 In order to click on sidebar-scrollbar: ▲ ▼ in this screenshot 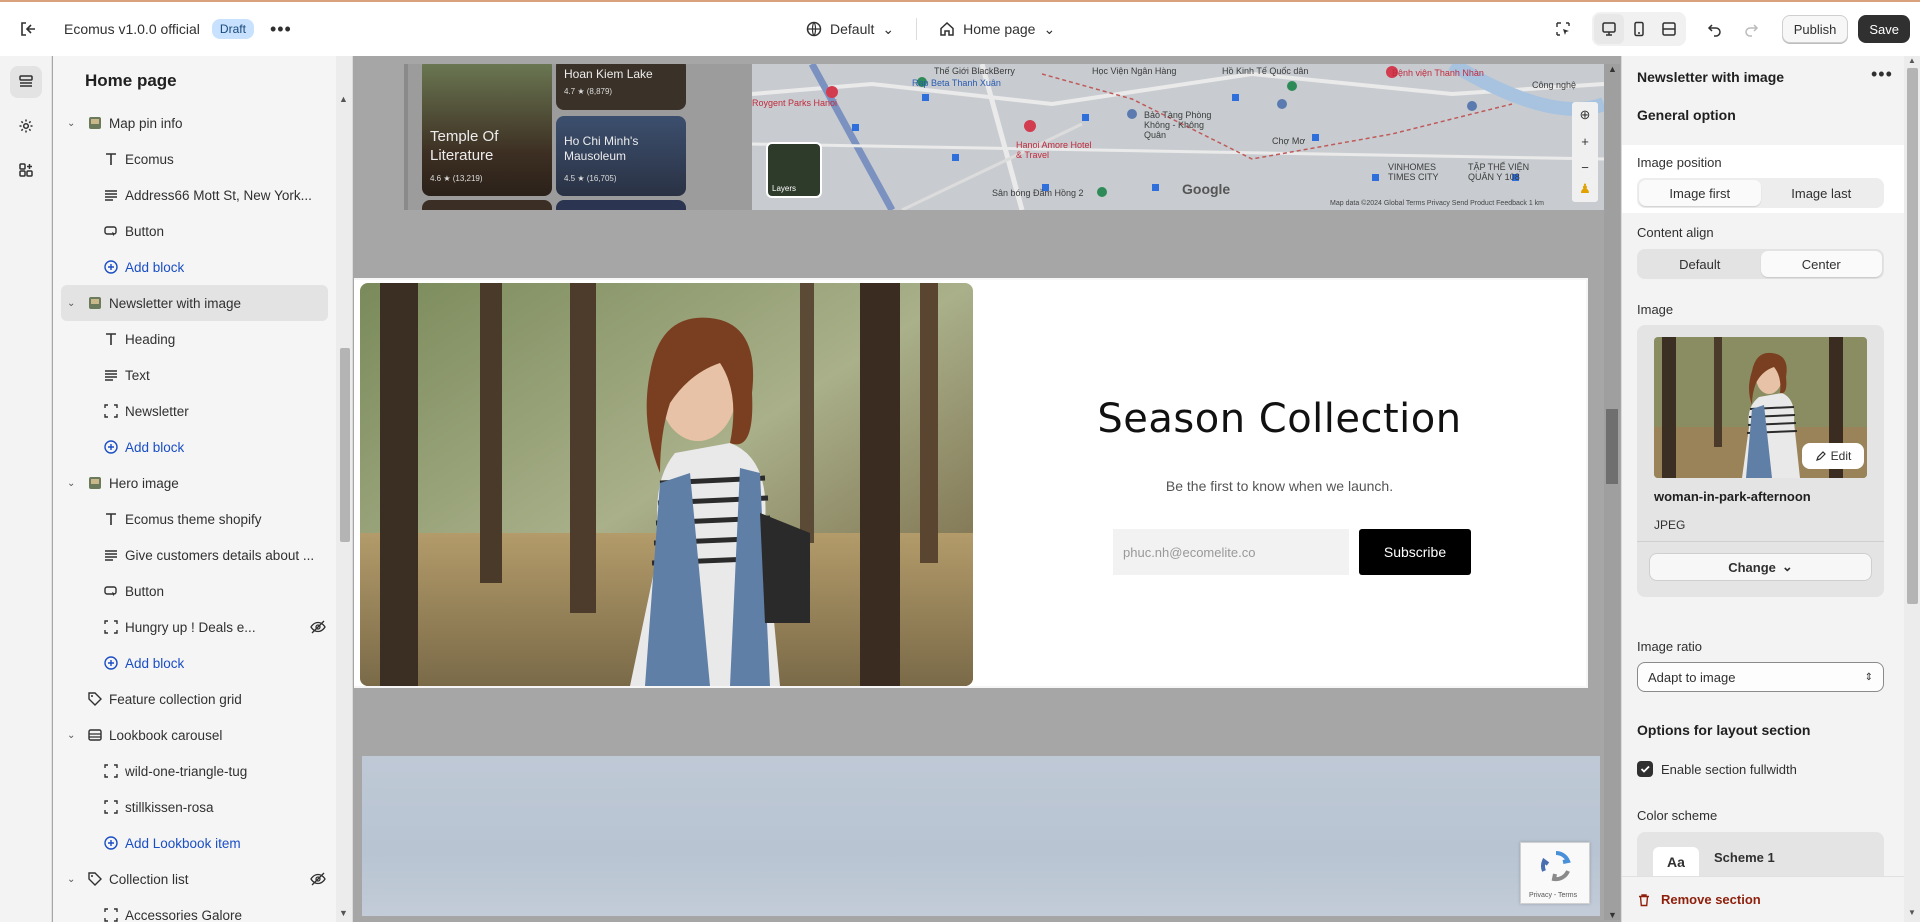, I will do `click(344, 489)`.